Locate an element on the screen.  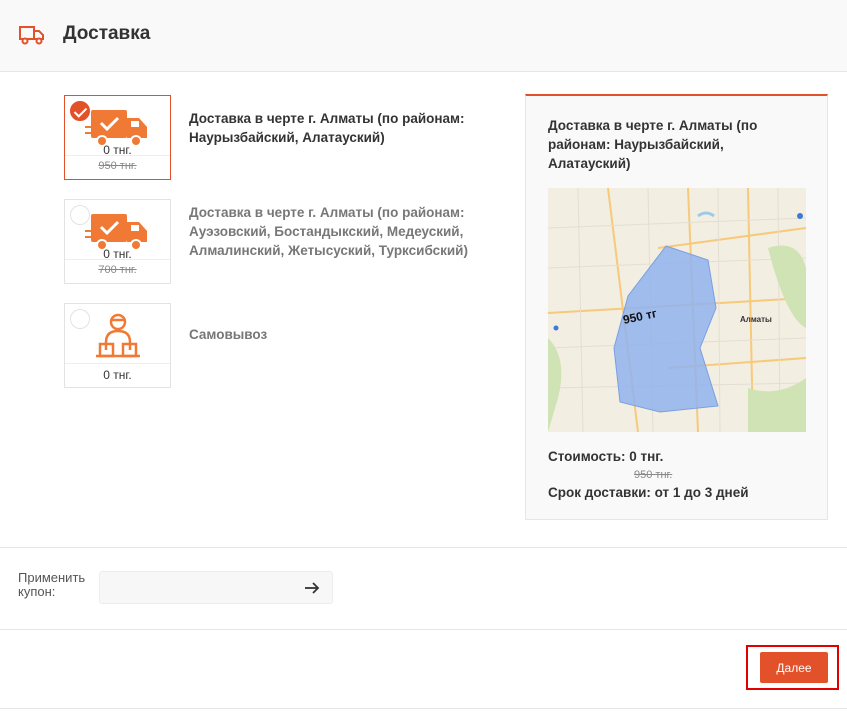
option-old-price: 950 тнг. is located at coordinates (117, 166).